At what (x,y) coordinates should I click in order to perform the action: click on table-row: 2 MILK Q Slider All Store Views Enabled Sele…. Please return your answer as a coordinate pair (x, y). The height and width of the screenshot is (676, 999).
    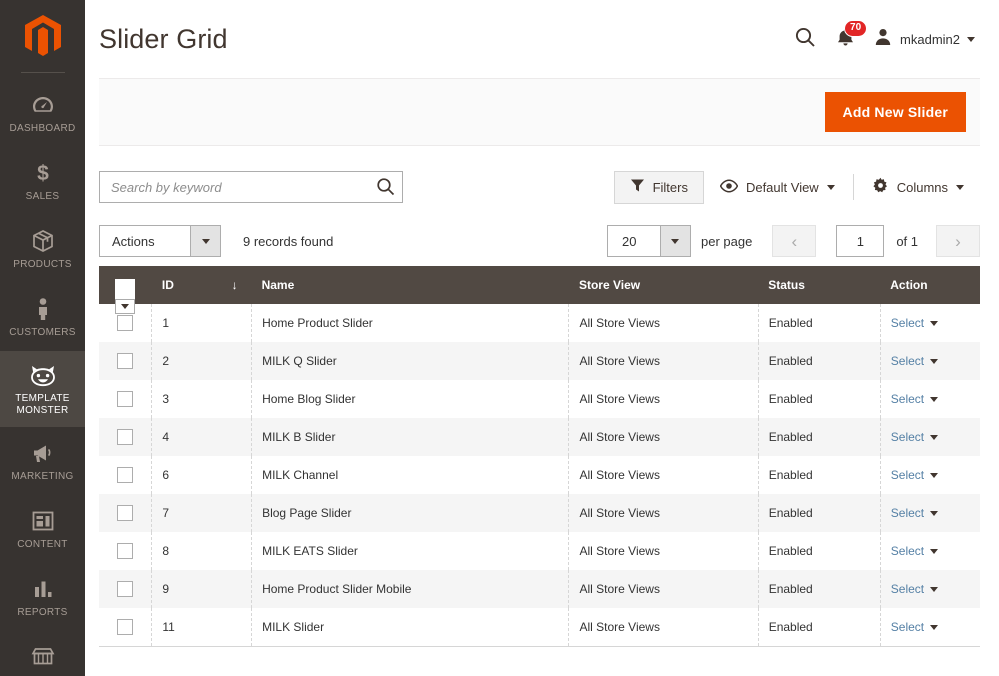
    Looking at the image, I should click on (539, 361).